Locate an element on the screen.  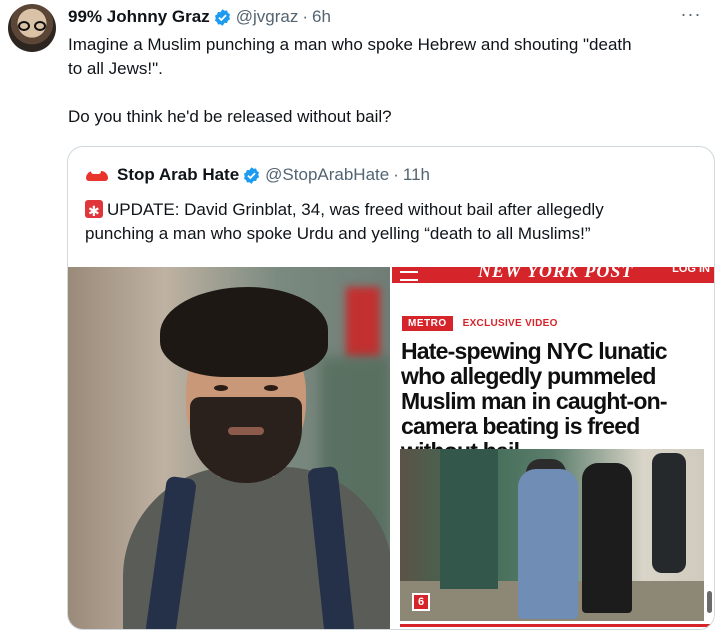
siren-icon is located at coordinates (94, 211).